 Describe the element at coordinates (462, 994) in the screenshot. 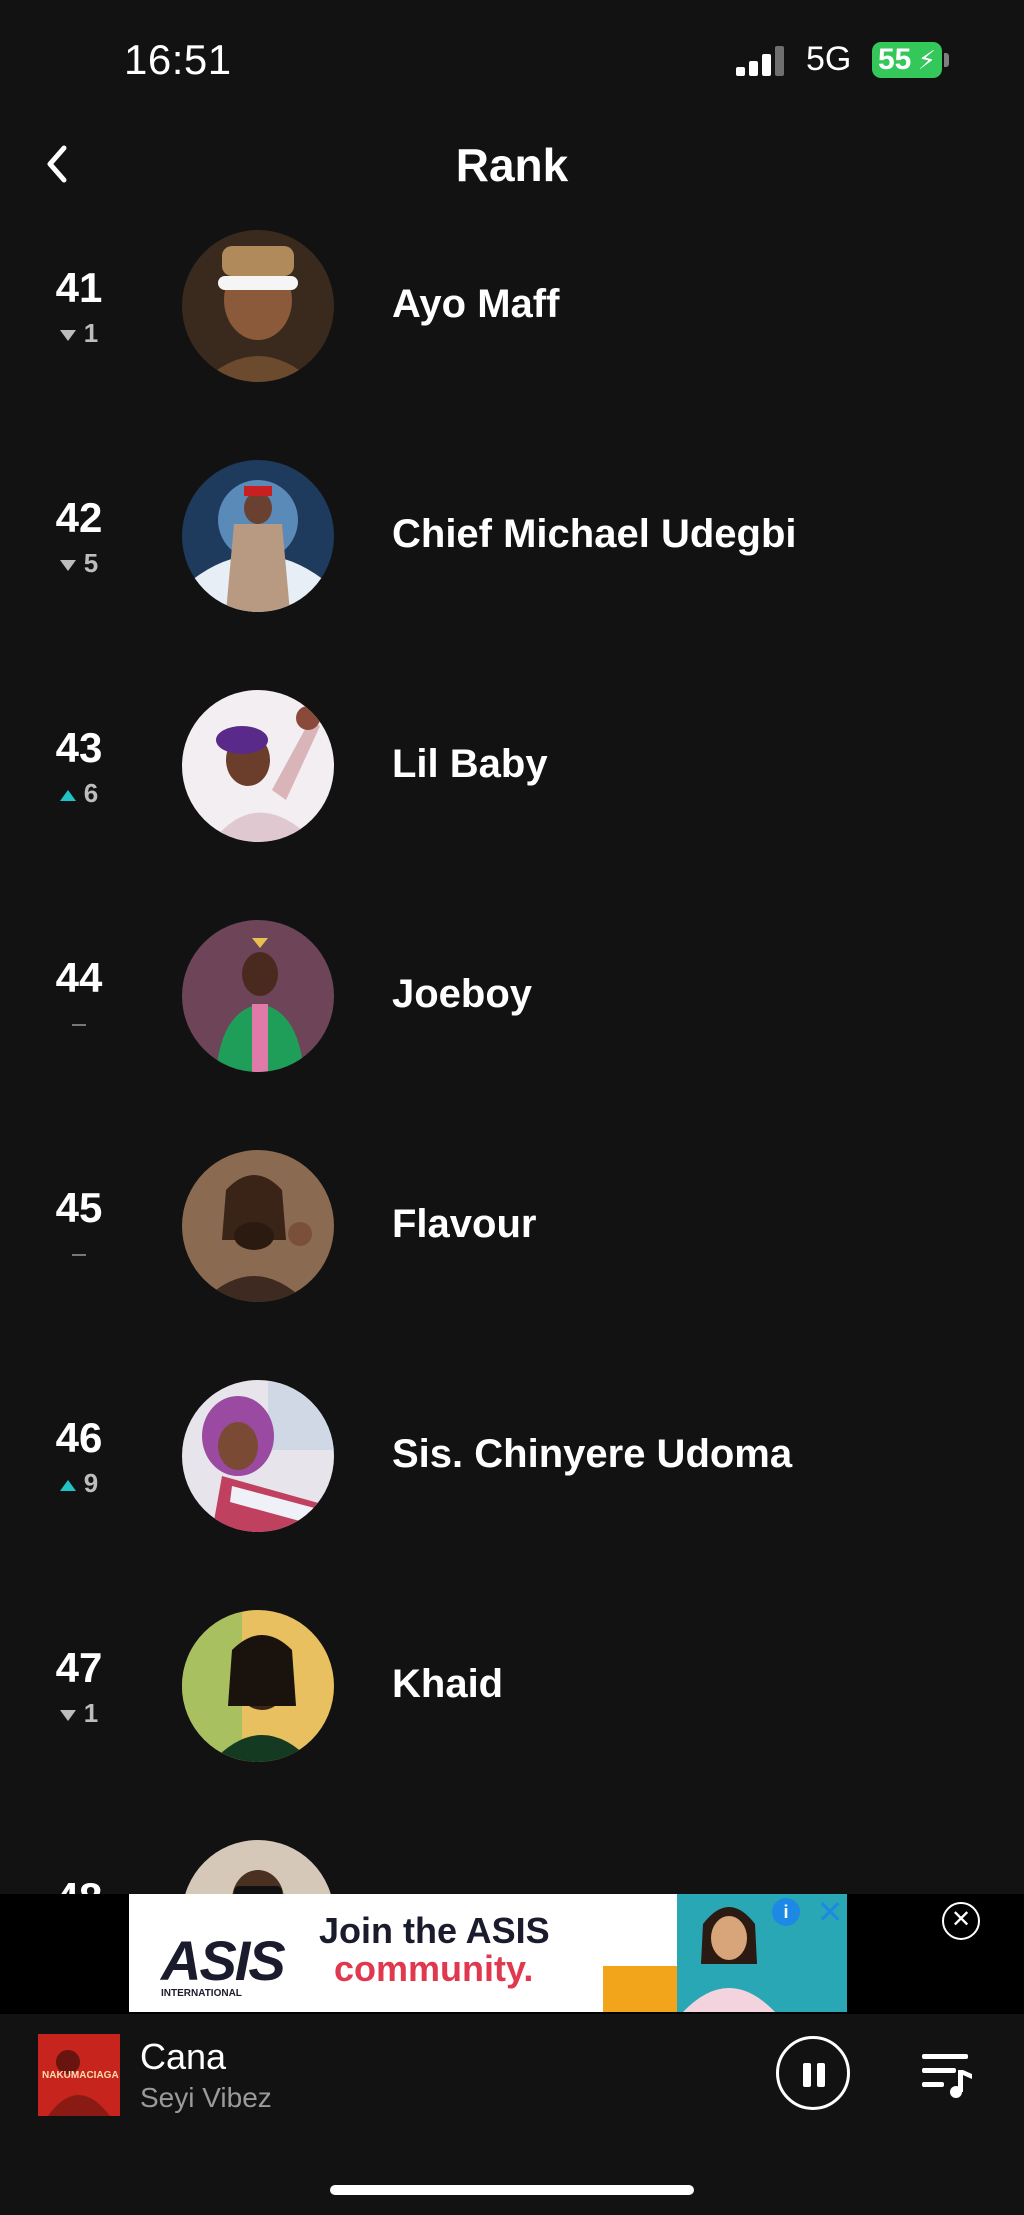

I see `artist-name: Joeboy` at that location.